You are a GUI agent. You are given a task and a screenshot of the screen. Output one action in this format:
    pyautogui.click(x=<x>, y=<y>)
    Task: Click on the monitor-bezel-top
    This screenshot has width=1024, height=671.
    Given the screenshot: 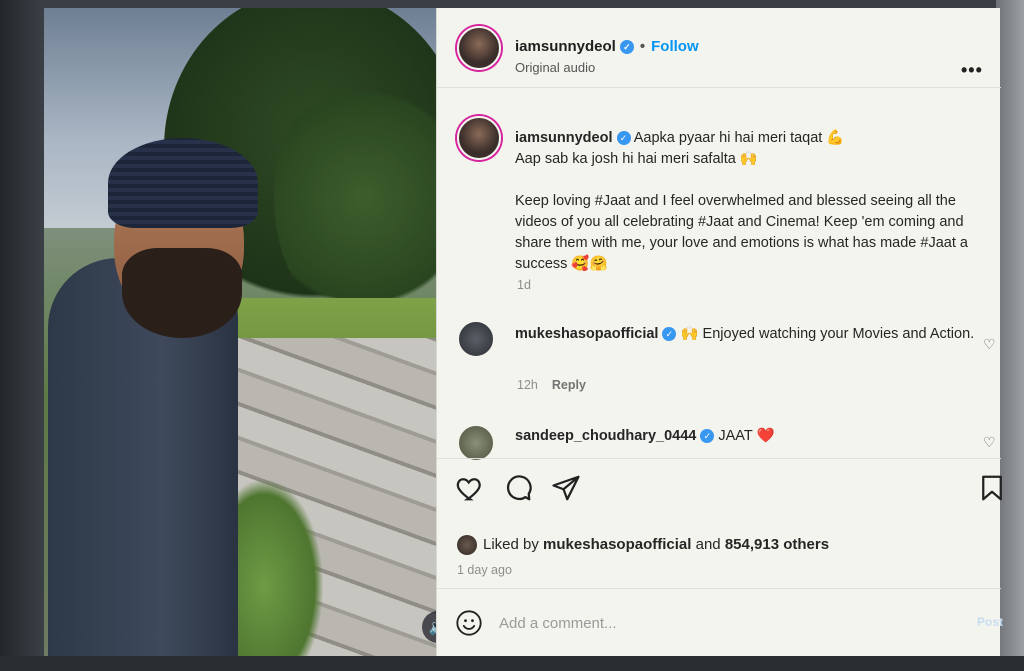 What is the action you would take?
    pyautogui.click(x=512, y=4)
    